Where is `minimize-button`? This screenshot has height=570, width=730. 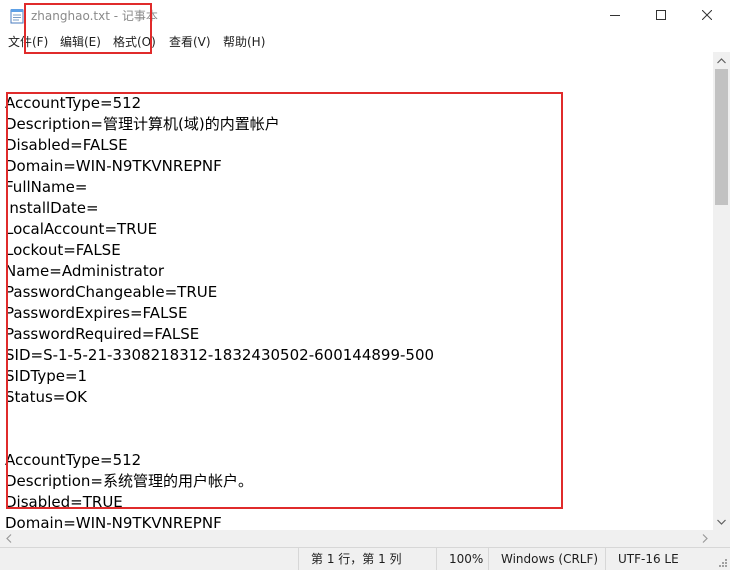 minimize-button is located at coordinates (615, 15).